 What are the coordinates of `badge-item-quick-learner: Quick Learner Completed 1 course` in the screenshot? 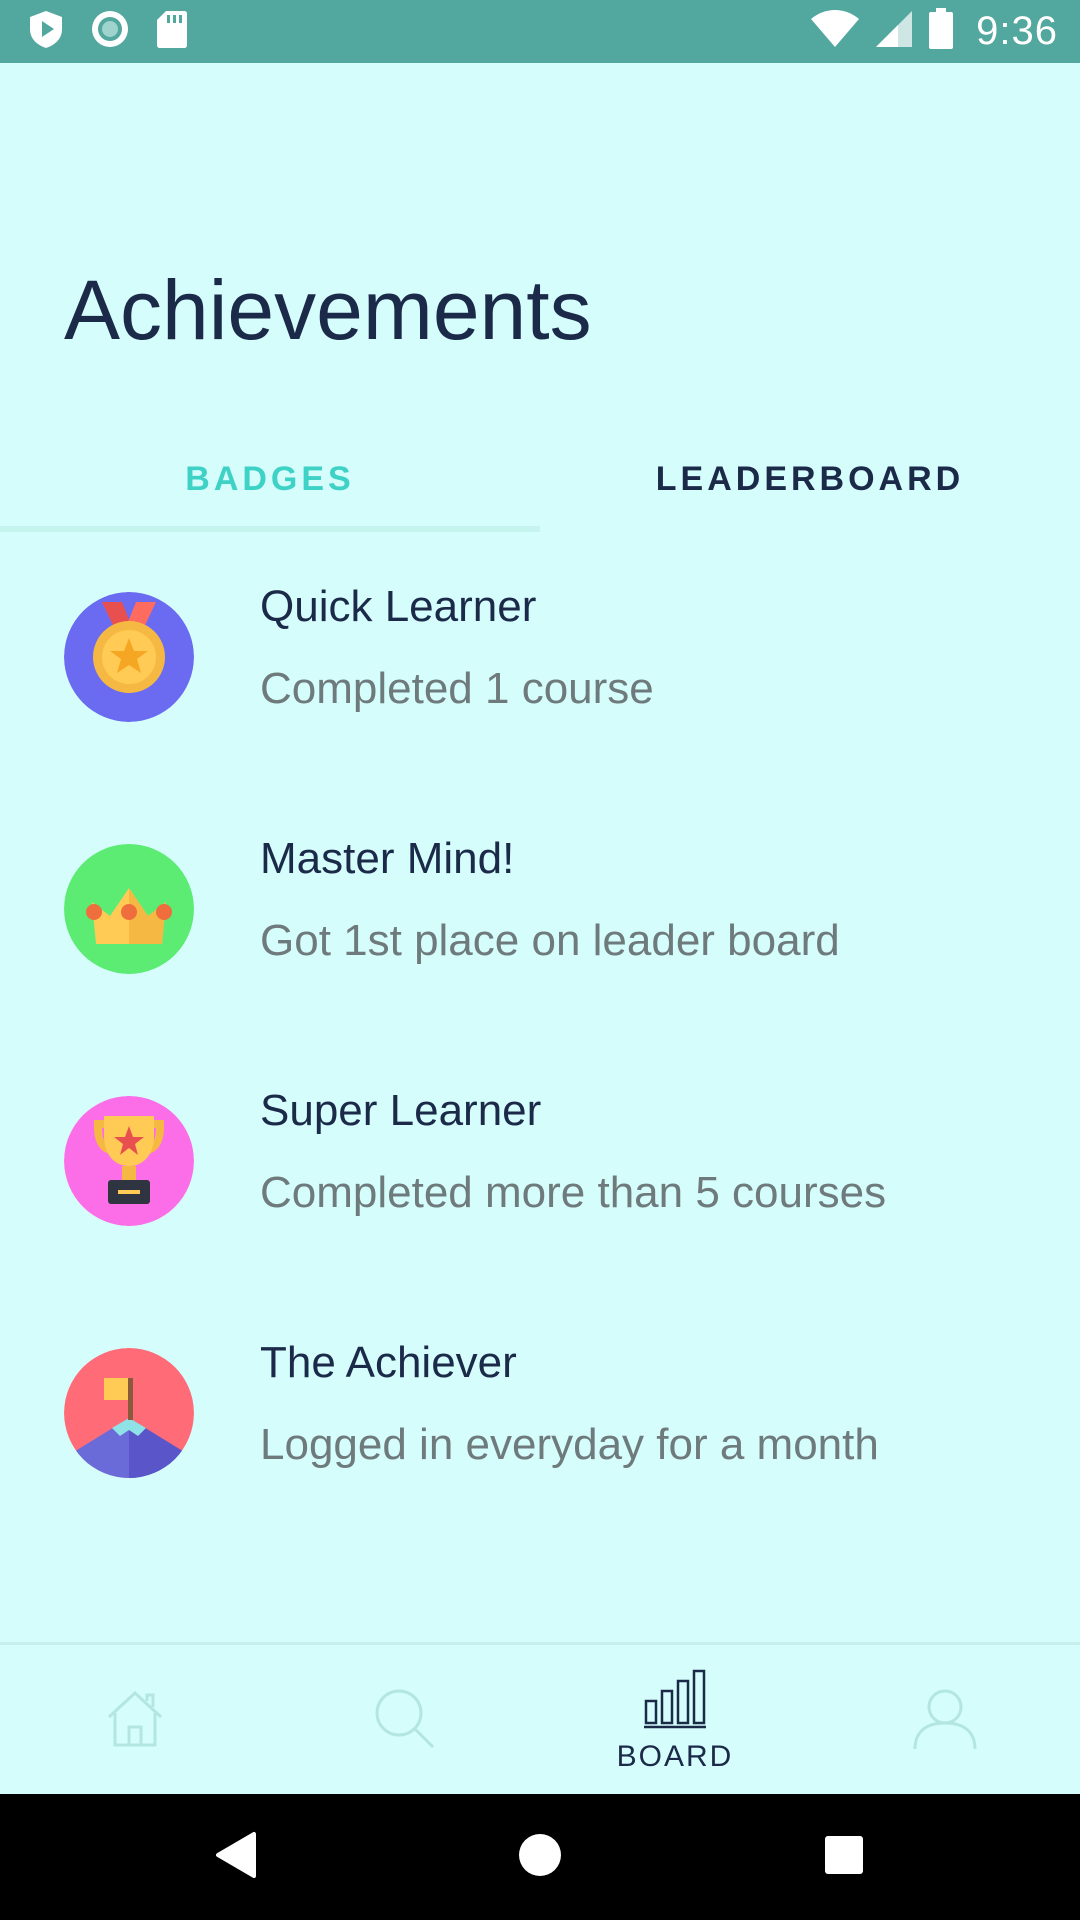 It's located at (540, 660).